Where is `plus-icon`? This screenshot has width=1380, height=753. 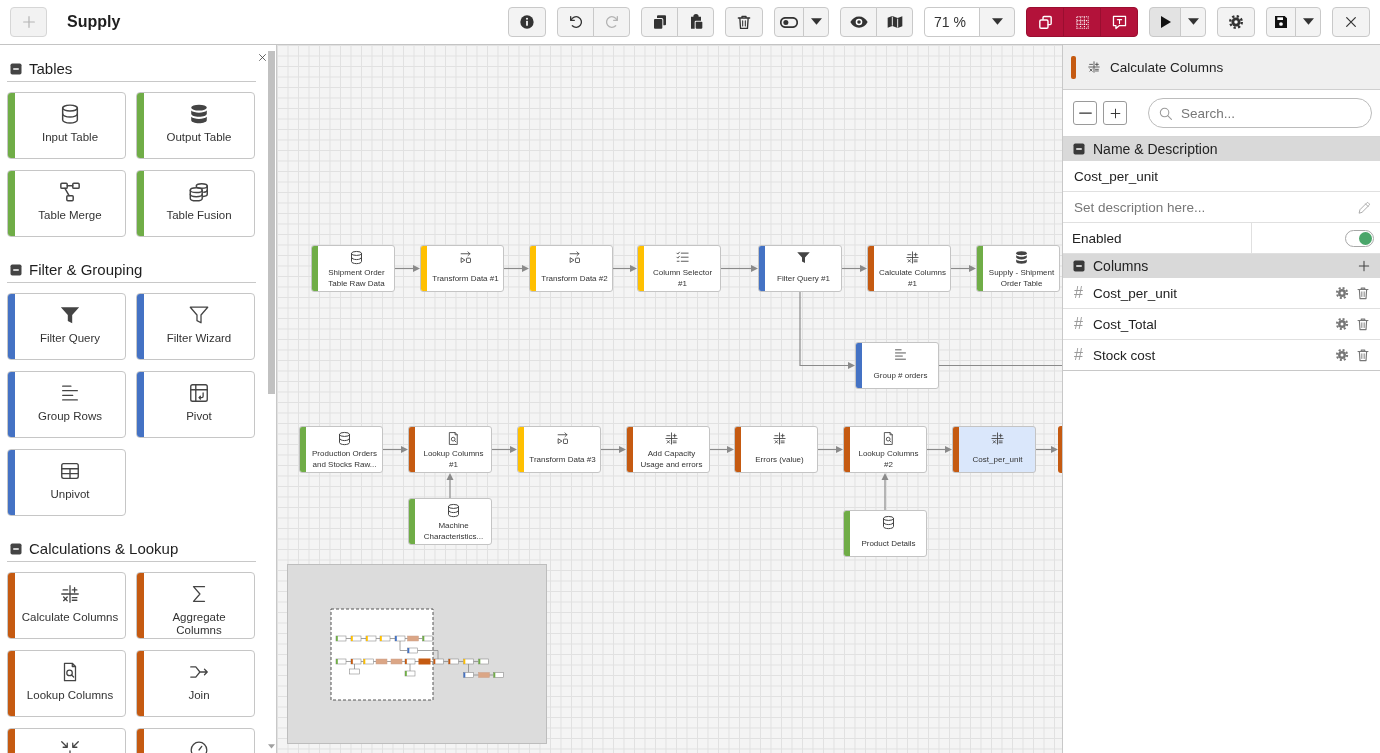 plus-icon is located at coordinates (1364, 266).